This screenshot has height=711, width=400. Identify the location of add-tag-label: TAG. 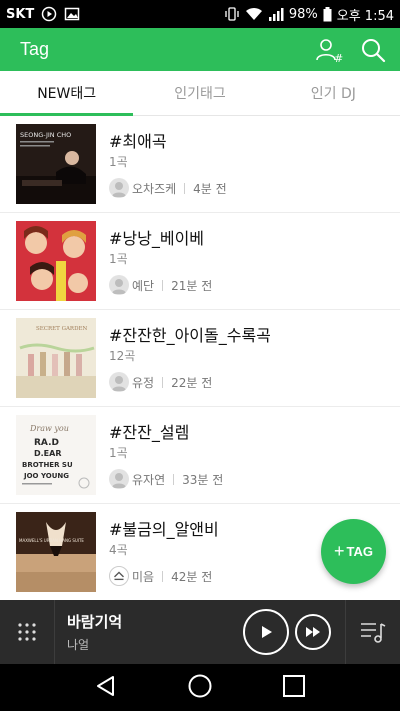
(359, 551).